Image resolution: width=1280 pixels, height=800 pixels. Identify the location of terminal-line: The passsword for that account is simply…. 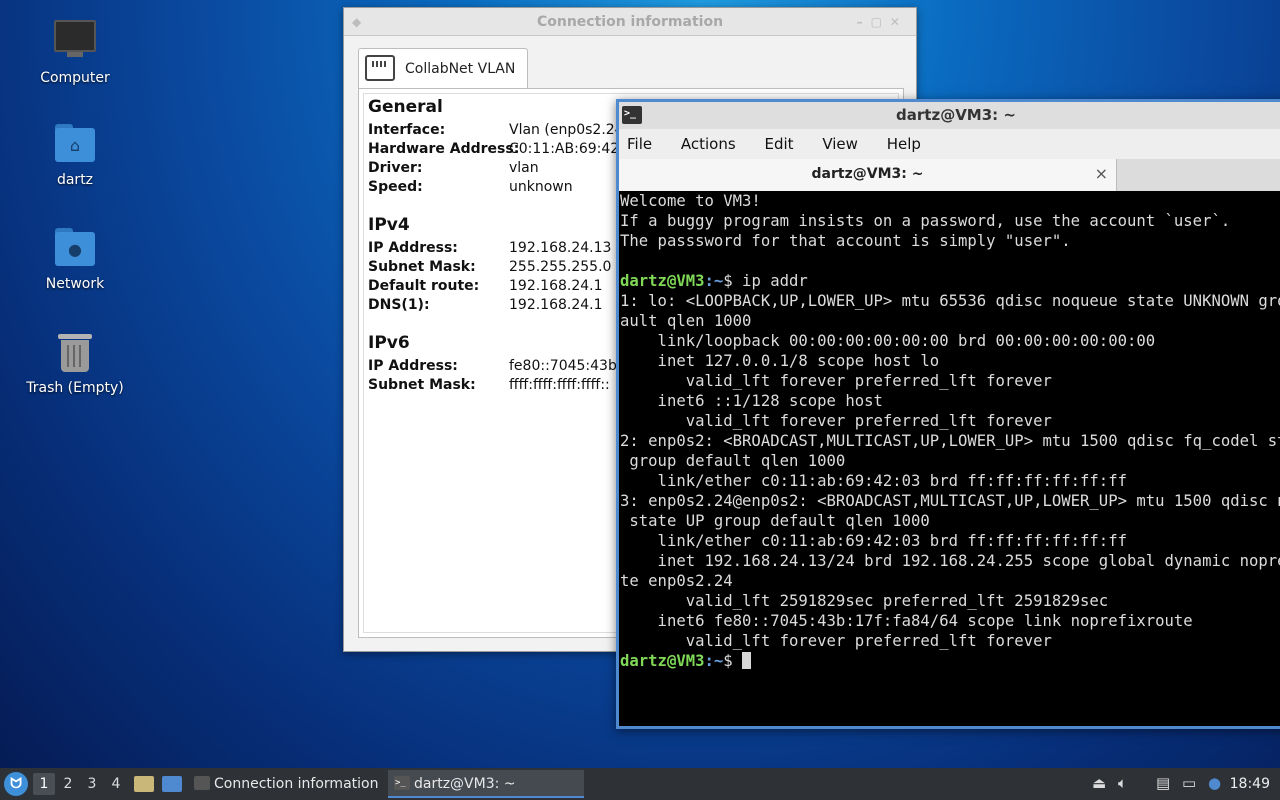
(845, 241).